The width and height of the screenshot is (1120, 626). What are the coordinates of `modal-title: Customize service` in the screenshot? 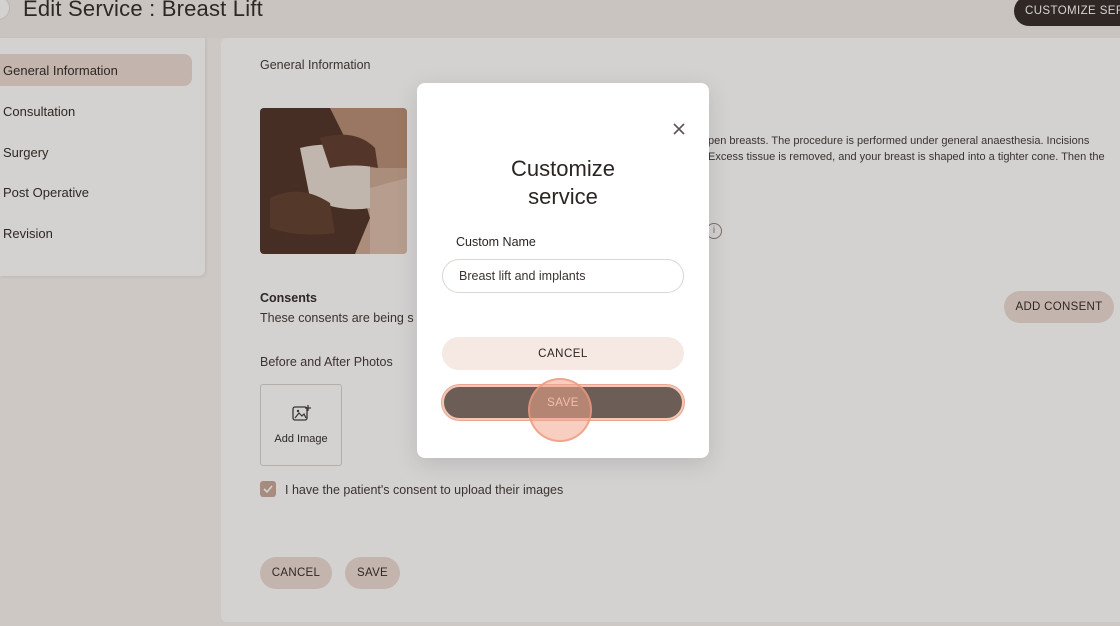 It's located at (563, 183).